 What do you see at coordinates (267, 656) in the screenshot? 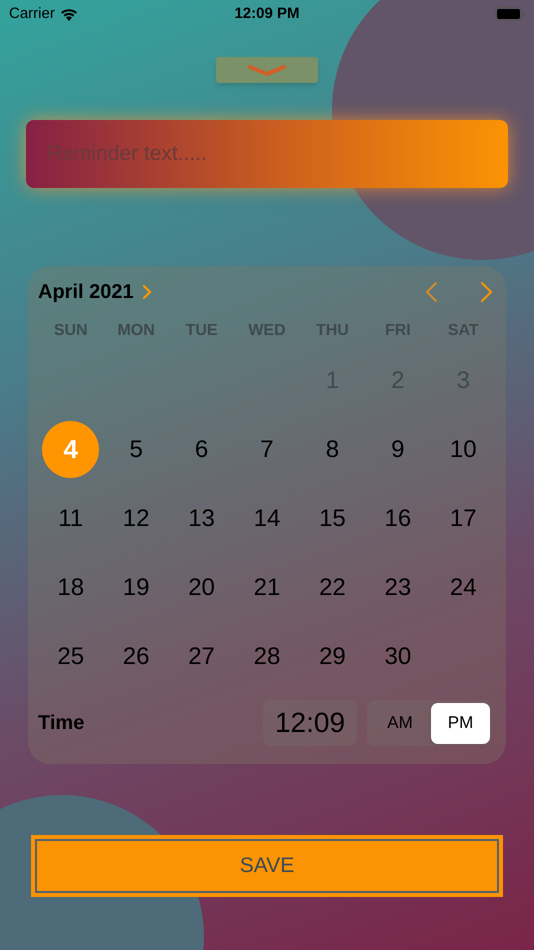
I see `calendar-day: 28` at bounding box center [267, 656].